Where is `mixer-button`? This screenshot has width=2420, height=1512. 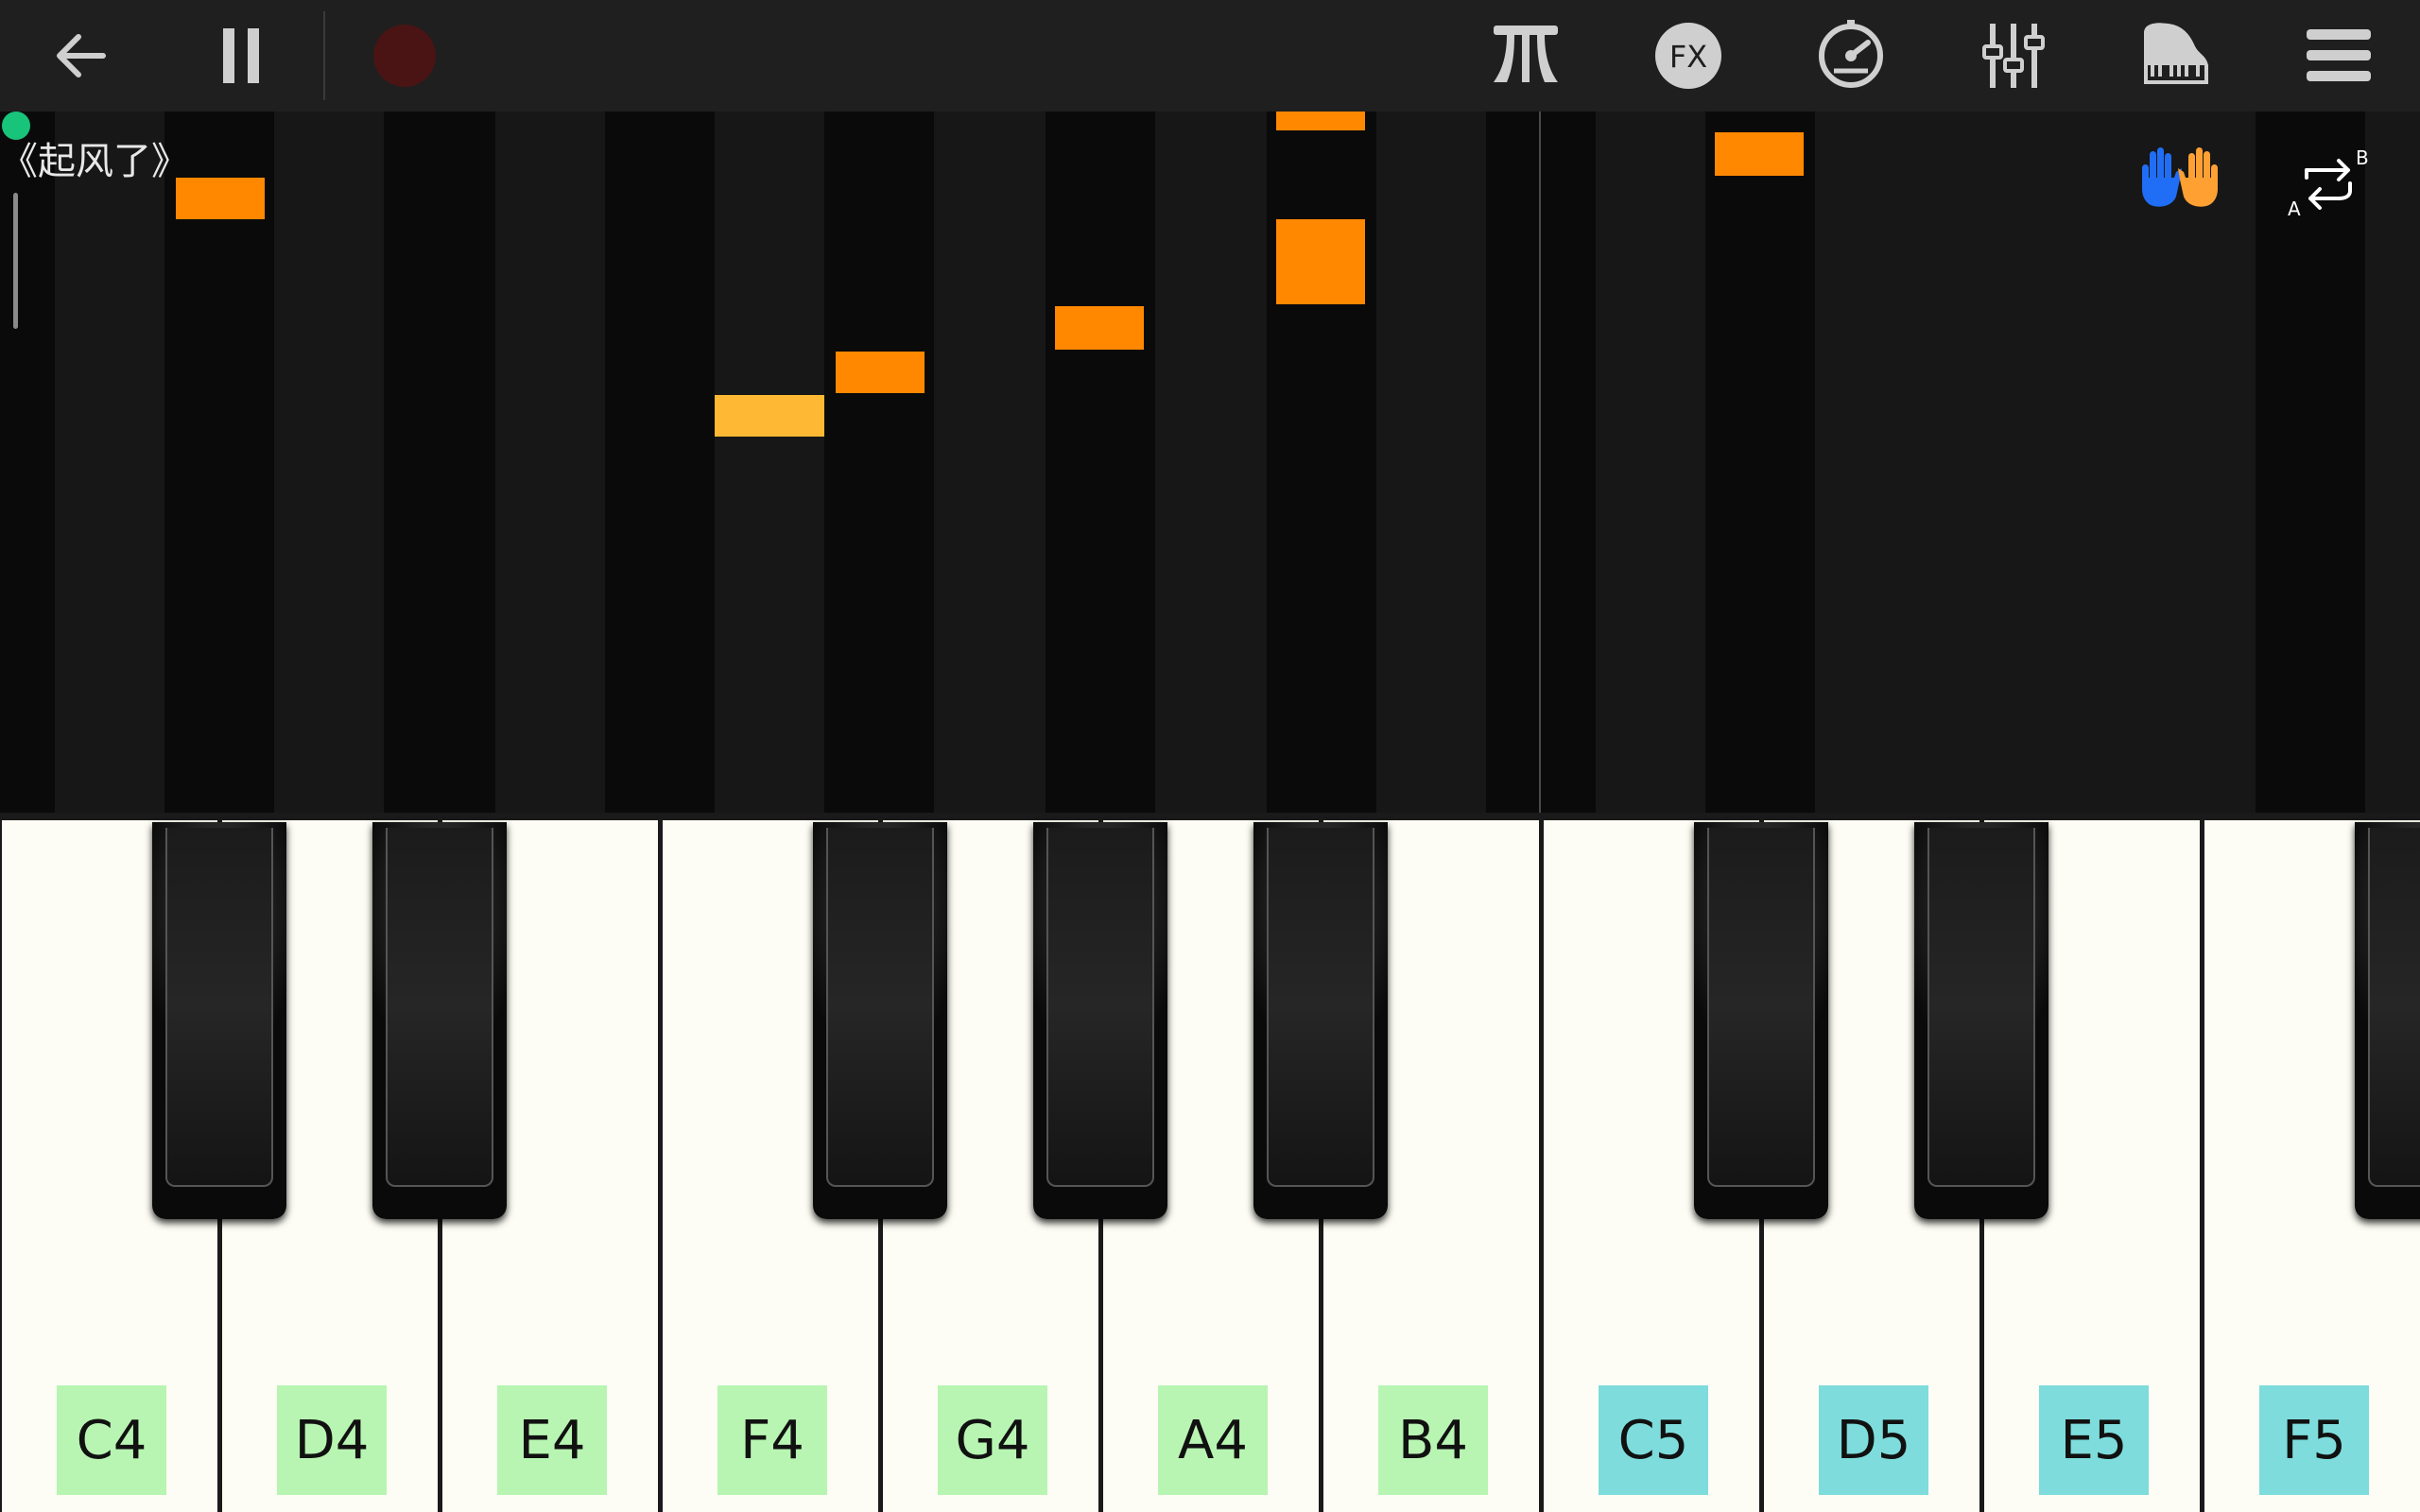 mixer-button is located at coordinates (2014, 56).